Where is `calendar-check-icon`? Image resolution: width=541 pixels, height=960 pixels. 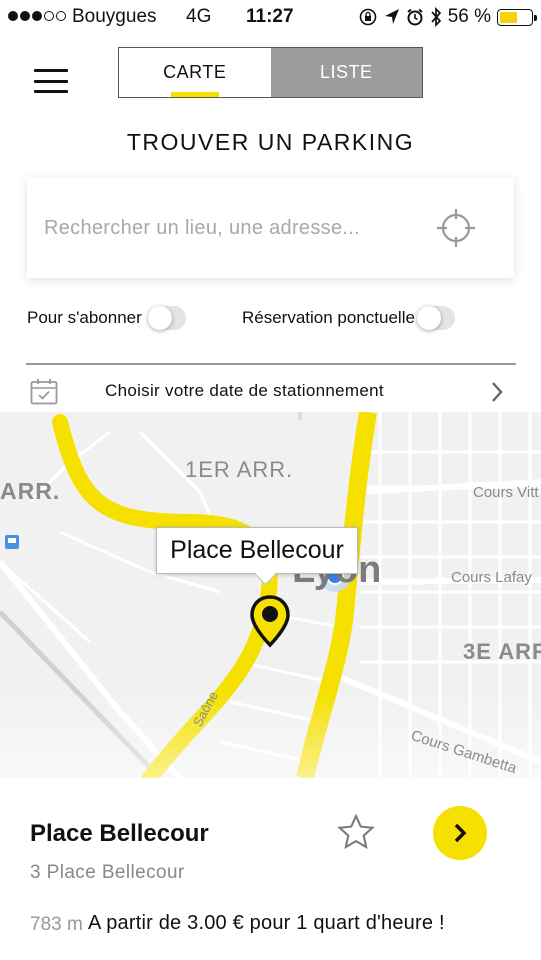 calendar-check-icon is located at coordinates (44, 392).